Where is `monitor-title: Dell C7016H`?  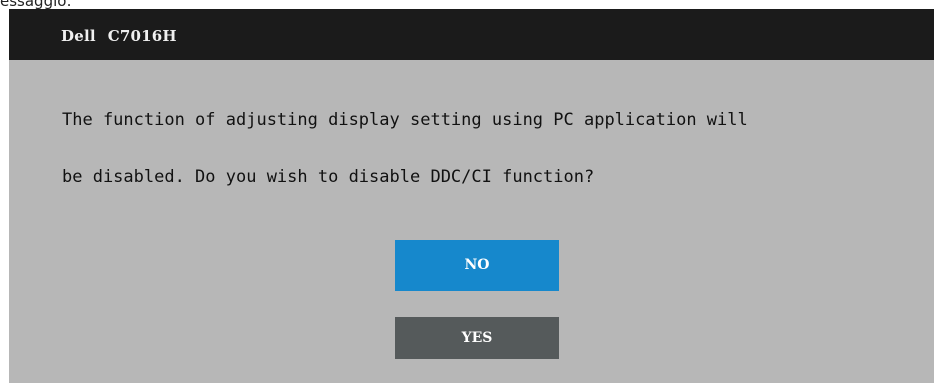
monitor-title: Dell C7016H is located at coordinates (119, 36).